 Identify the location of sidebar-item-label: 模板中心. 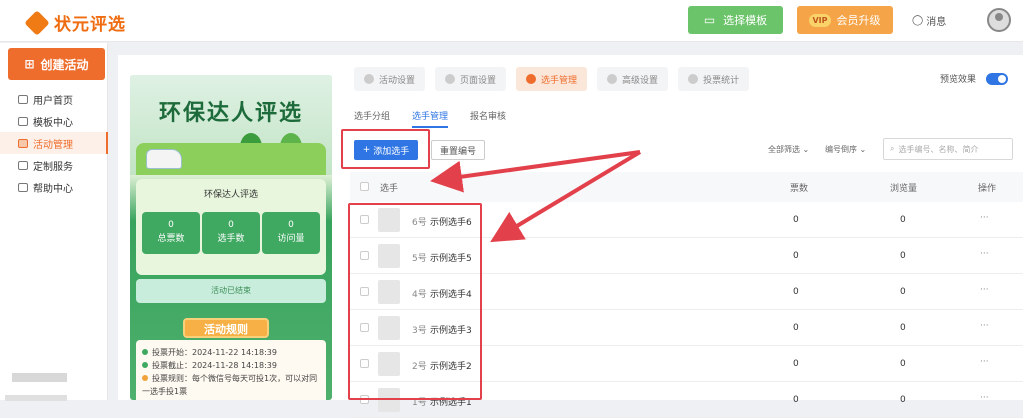
(53, 123).